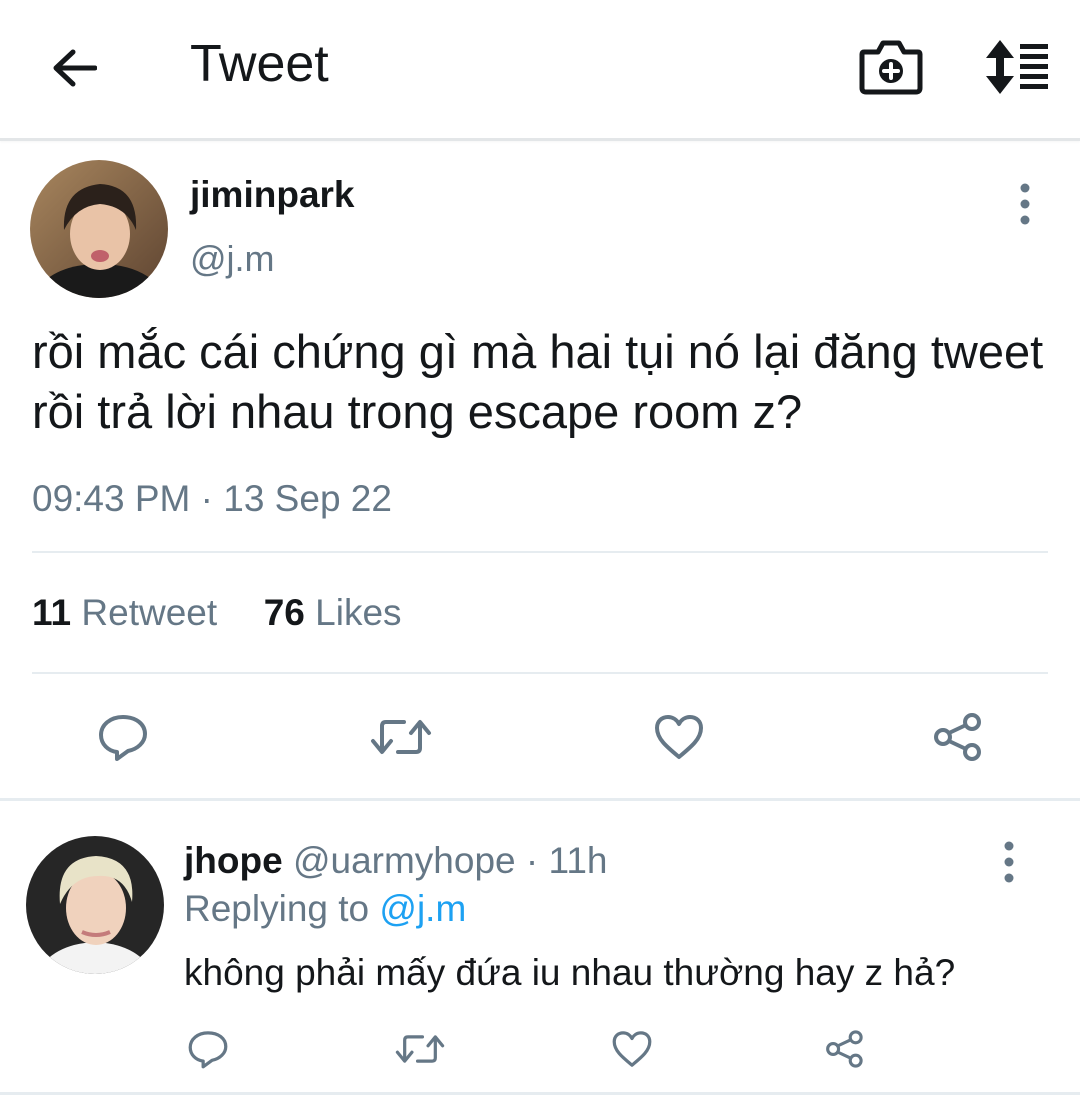 The width and height of the screenshot is (1080, 1102). I want to click on back-button, so click(74, 68).